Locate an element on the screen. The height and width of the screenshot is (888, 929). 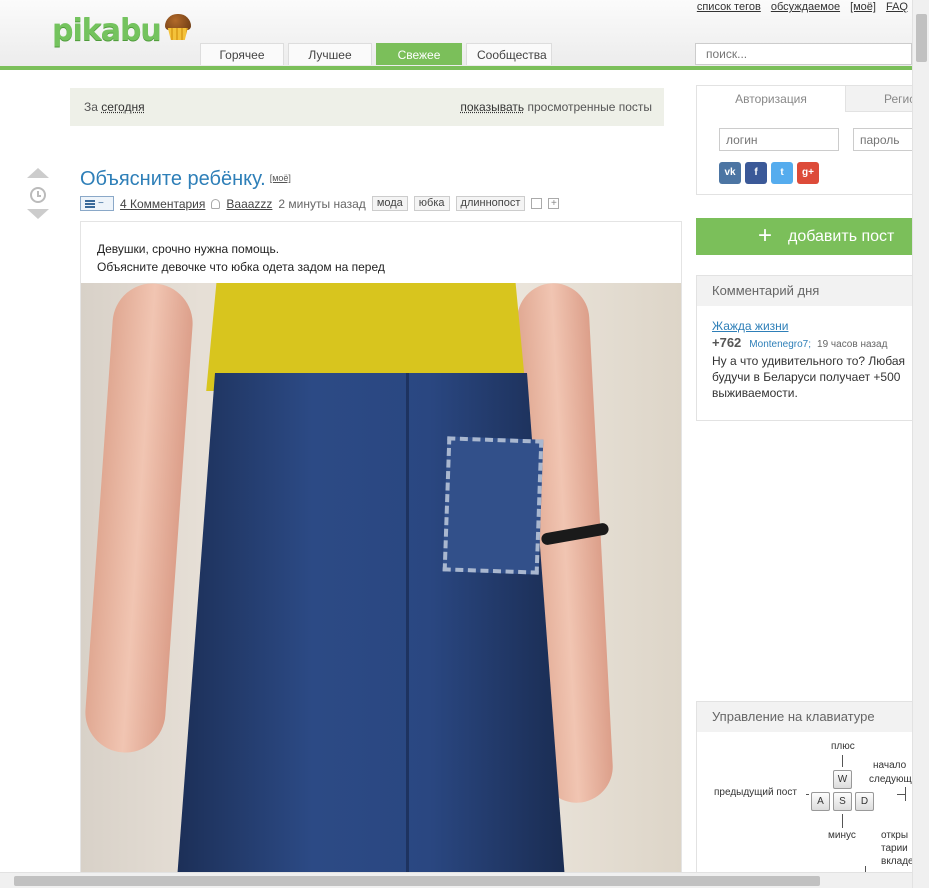
list-icon is located at coordinates (90, 203).